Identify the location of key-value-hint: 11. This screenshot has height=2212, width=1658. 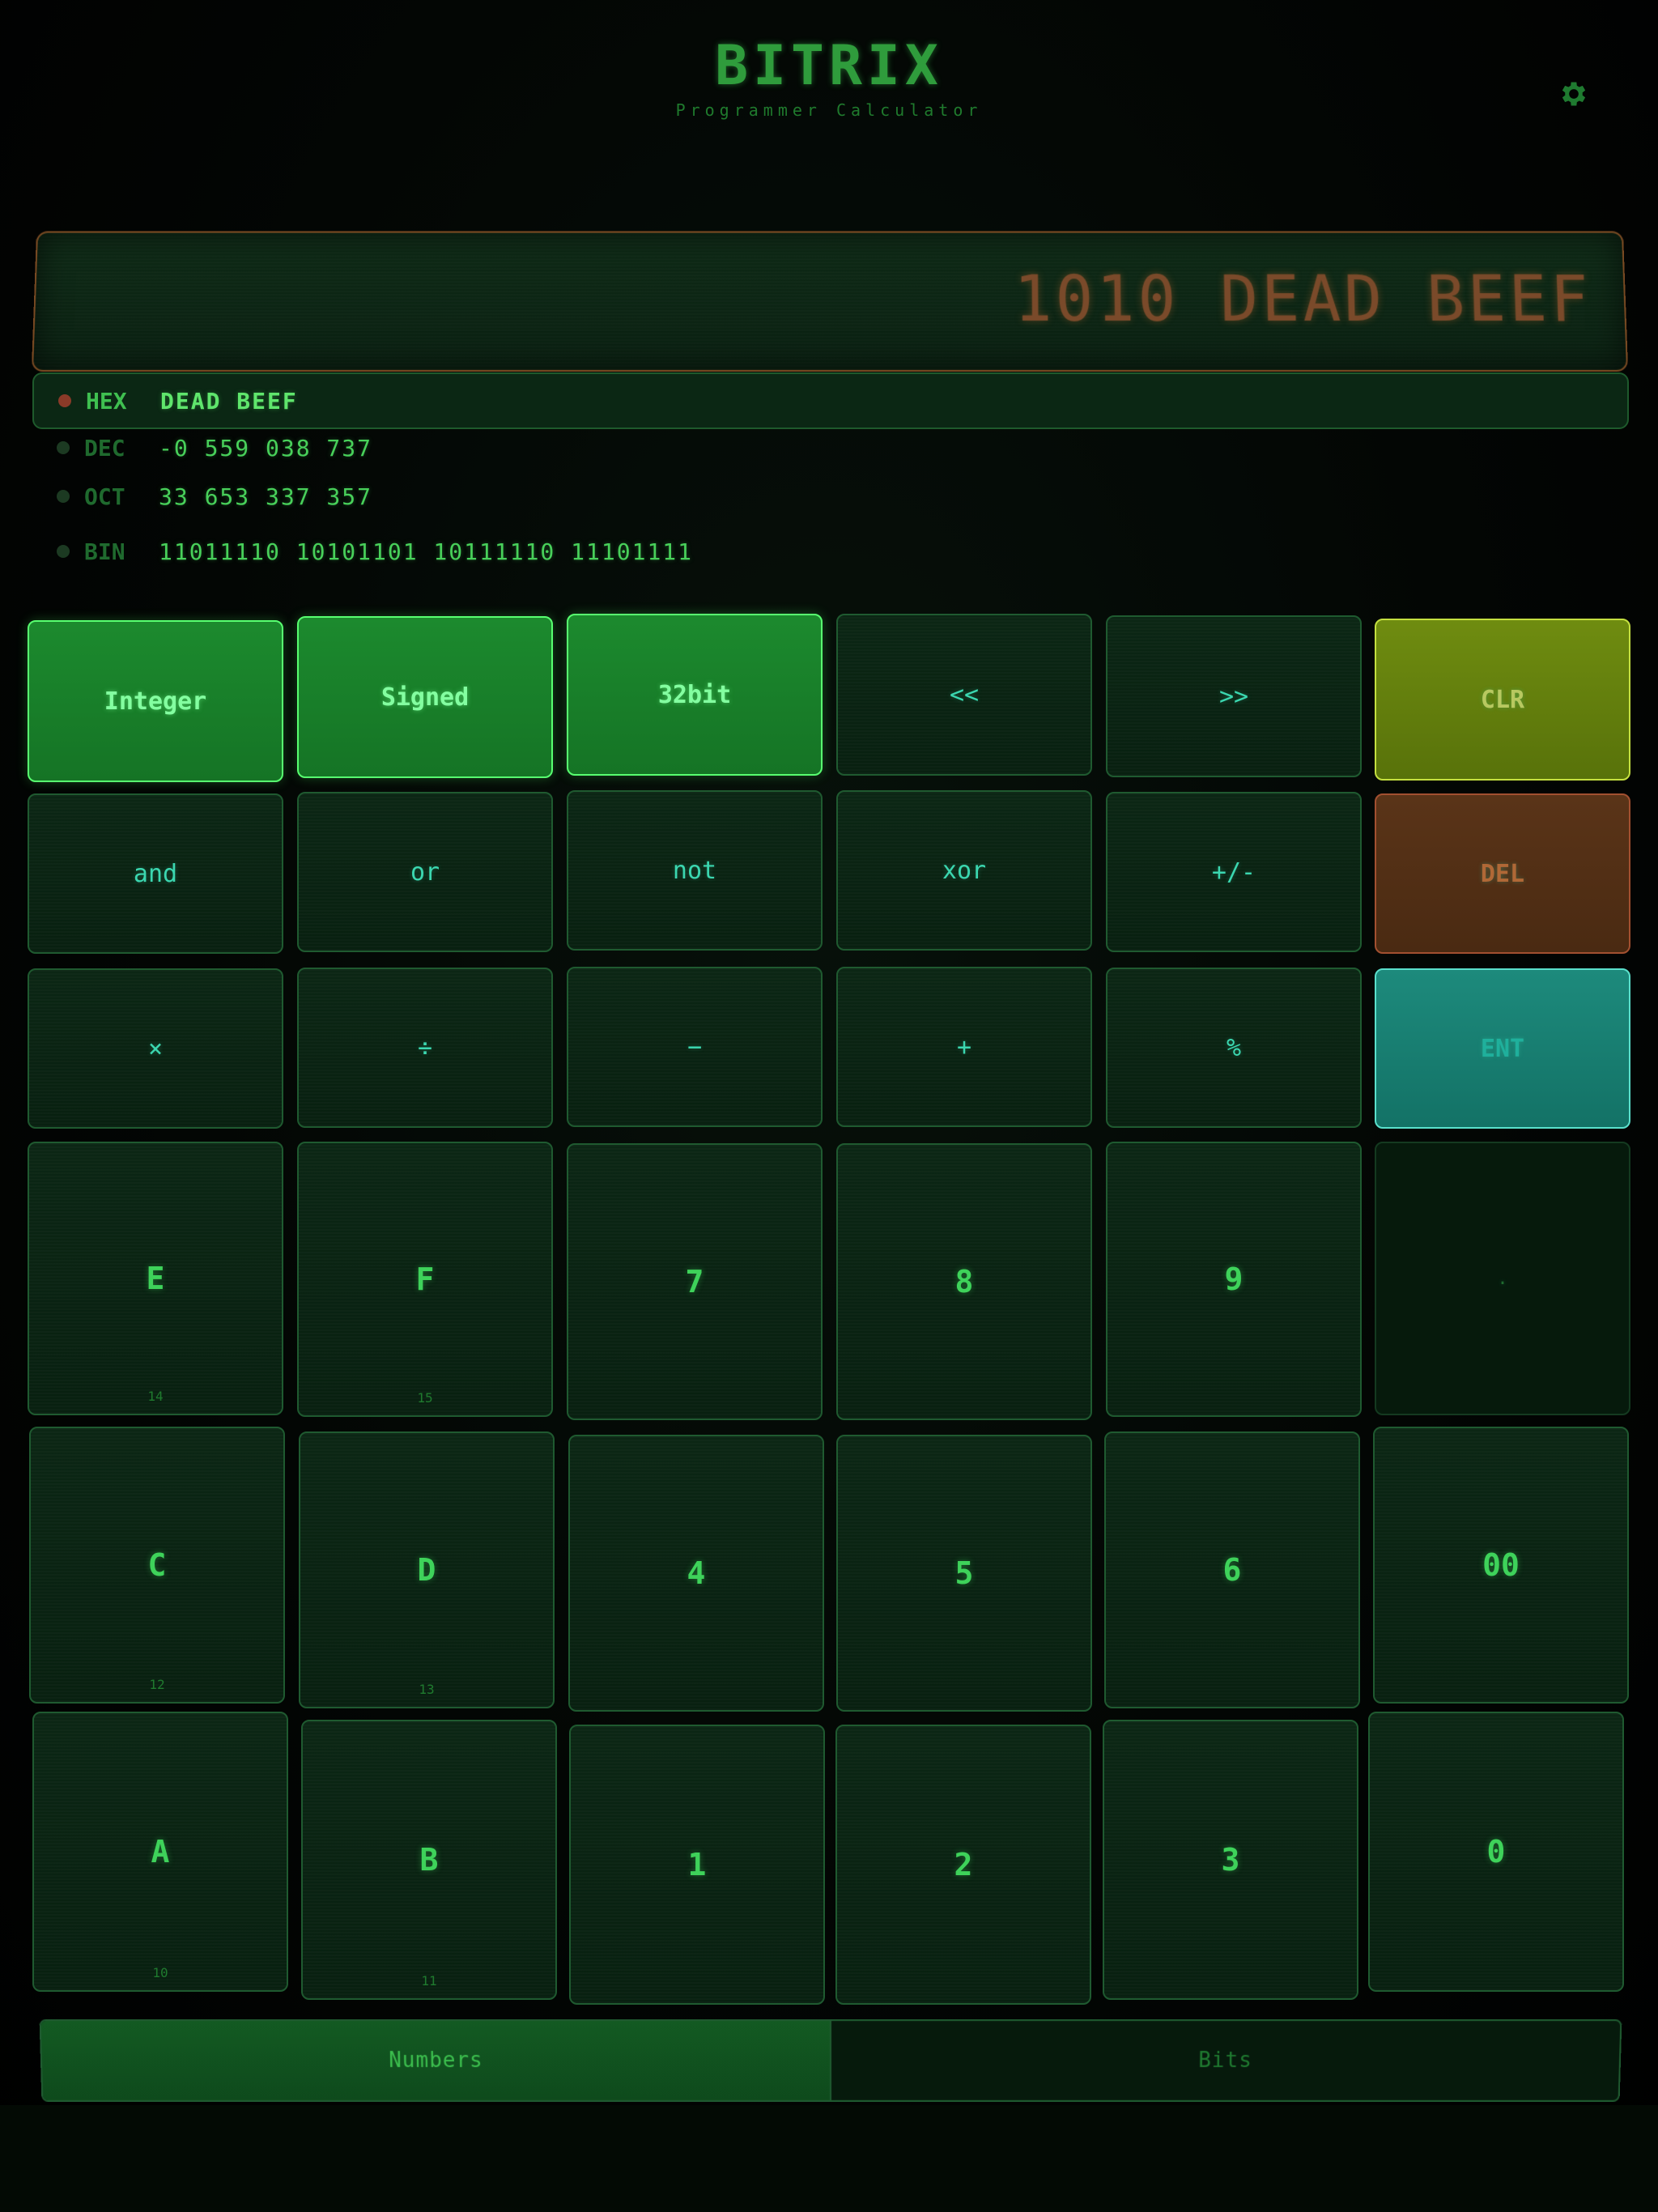
(429, 1981).